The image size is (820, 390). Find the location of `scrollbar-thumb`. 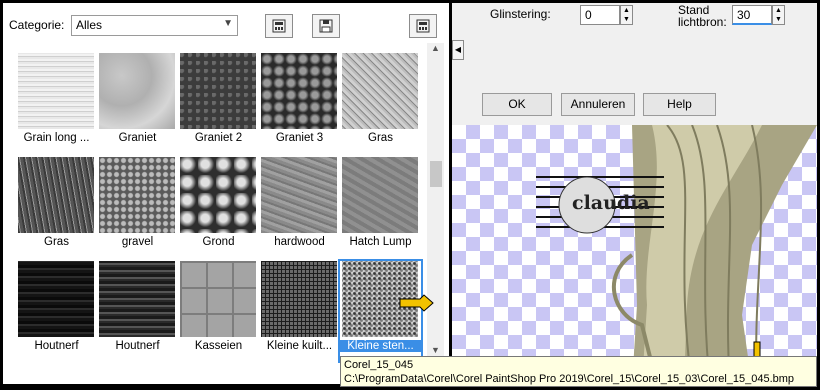

scrollbar-thumb is located at coordinates (436, 174).